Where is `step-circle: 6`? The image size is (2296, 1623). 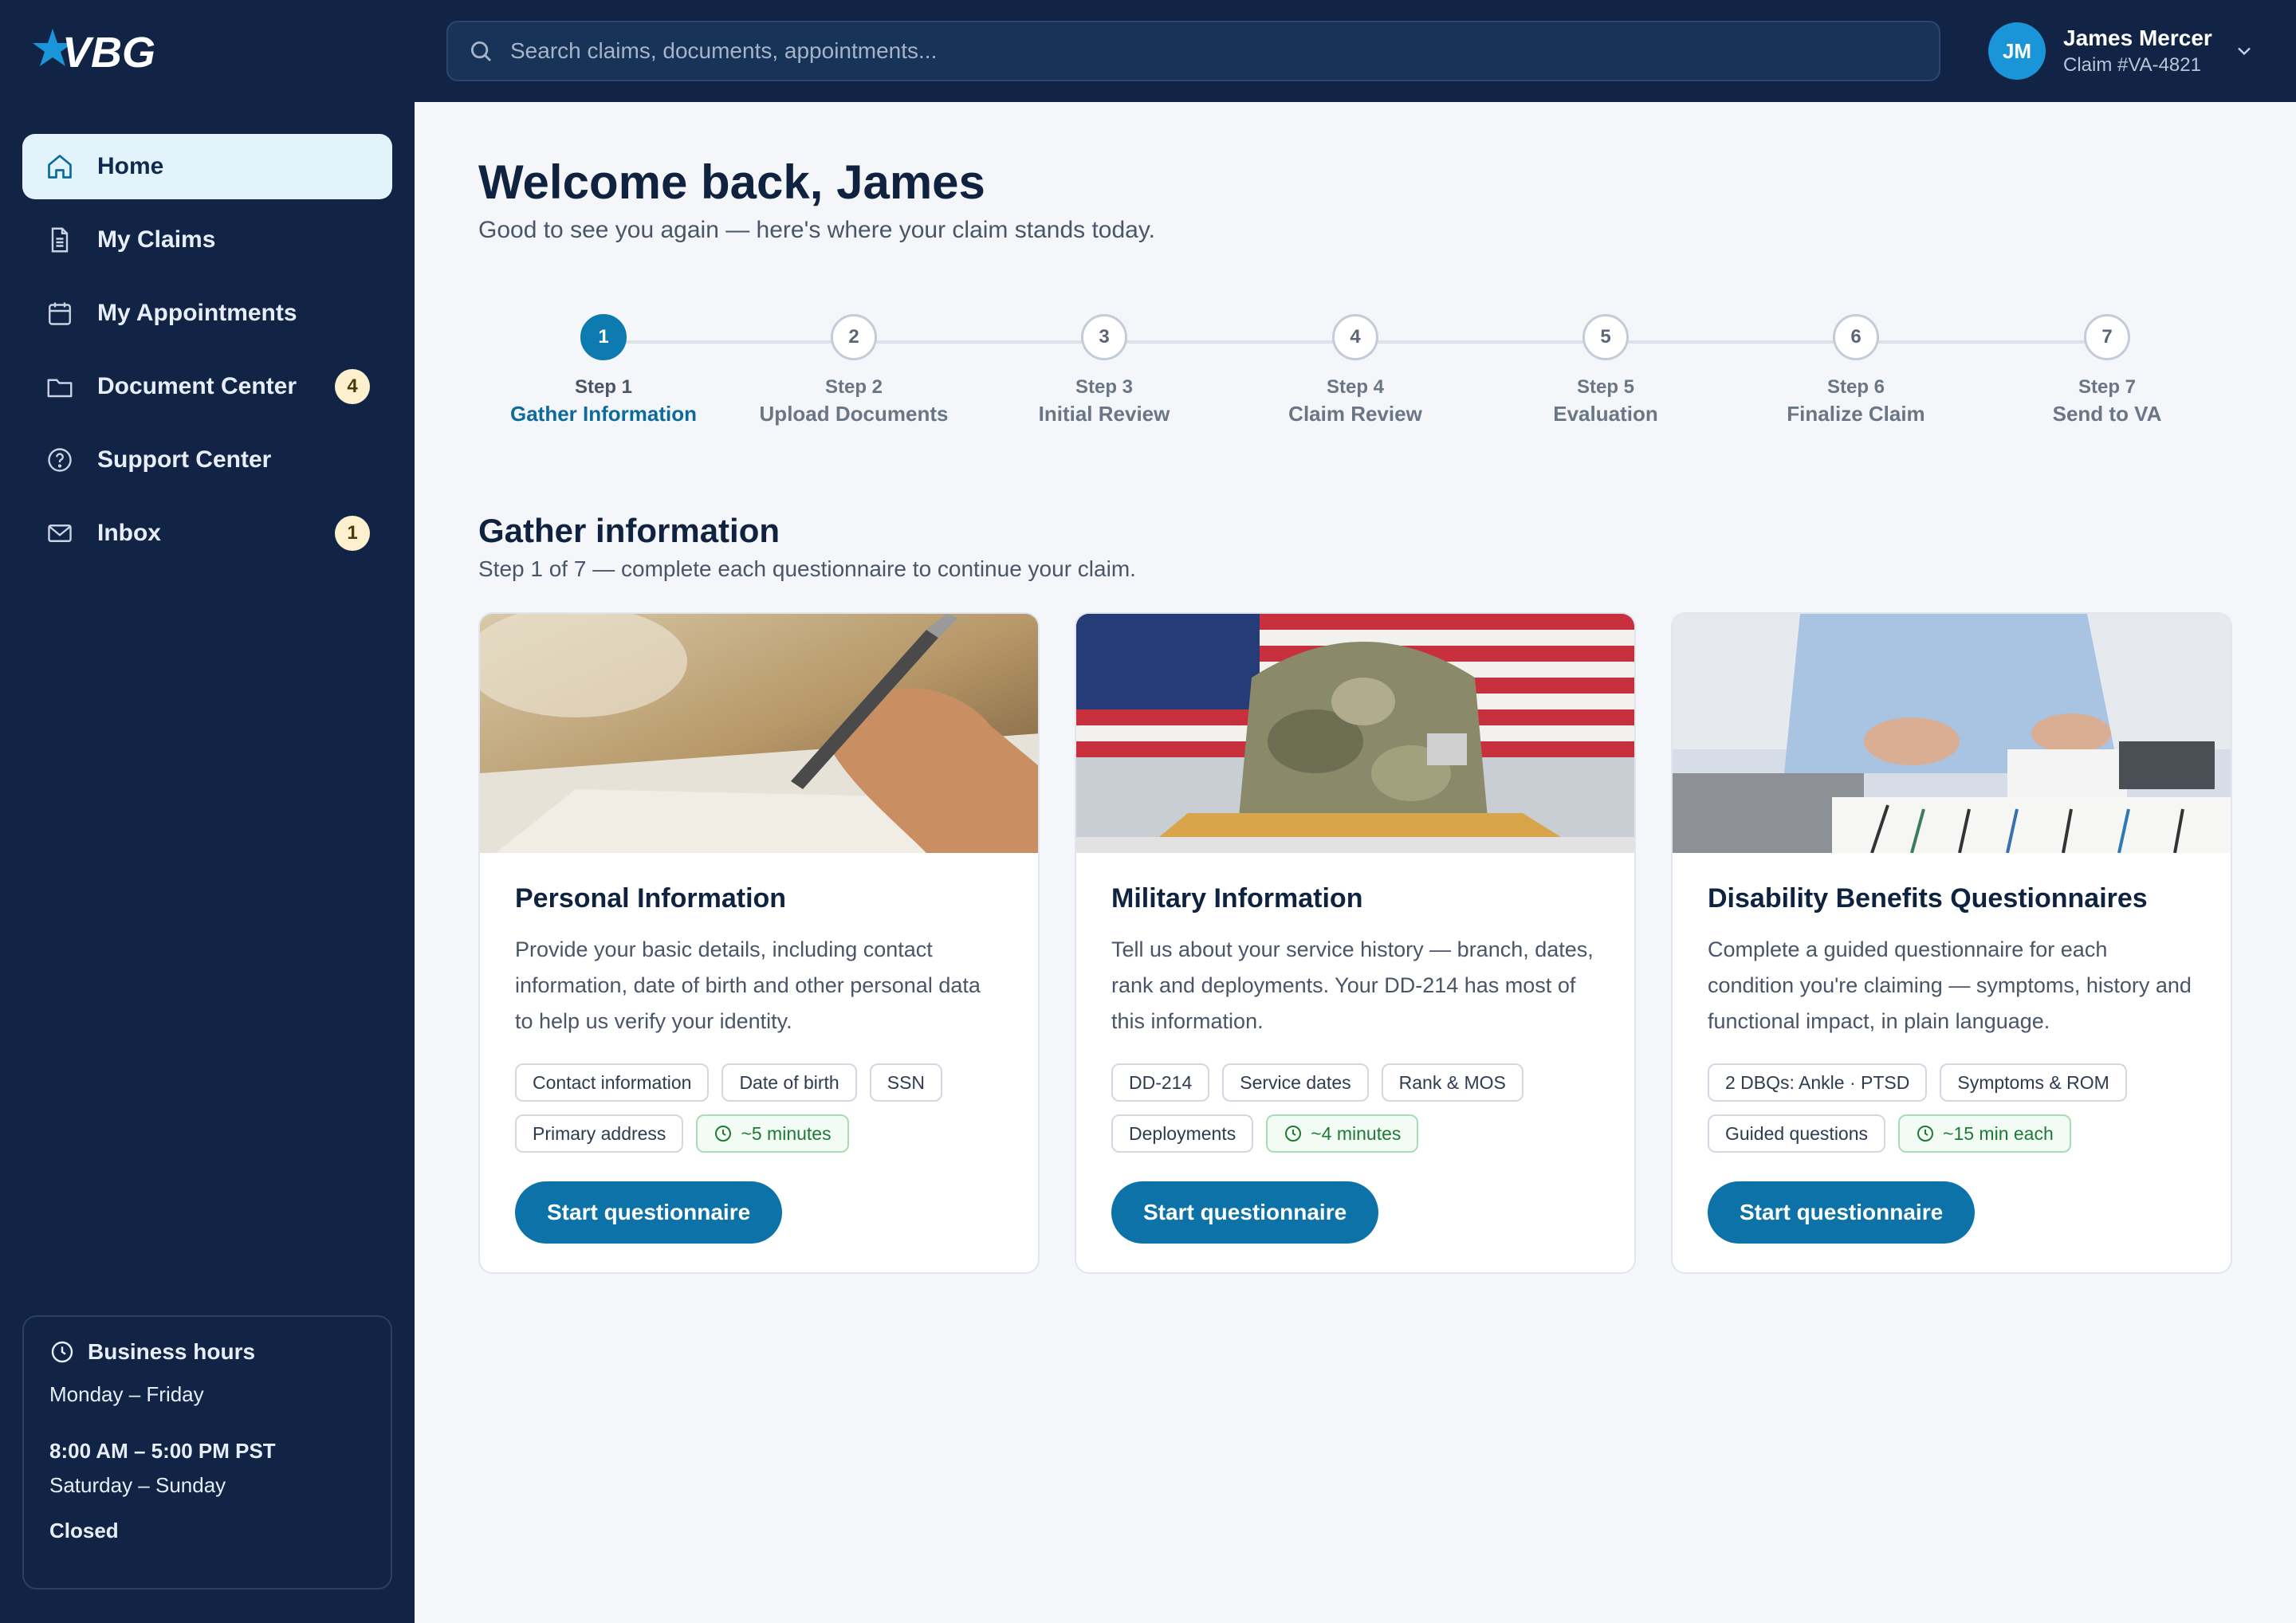 step-circle: 6 is located at coordinates (1856, 337).